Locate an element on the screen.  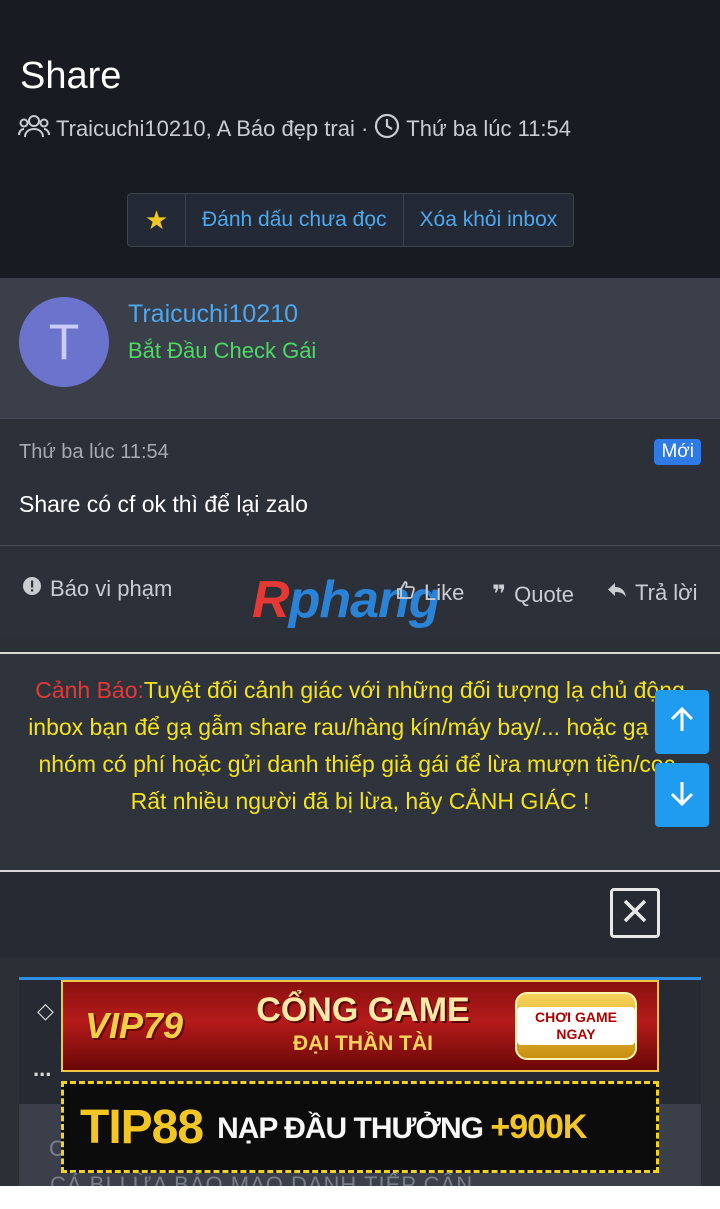
like-button: Like is located at coordinates (430, 593).